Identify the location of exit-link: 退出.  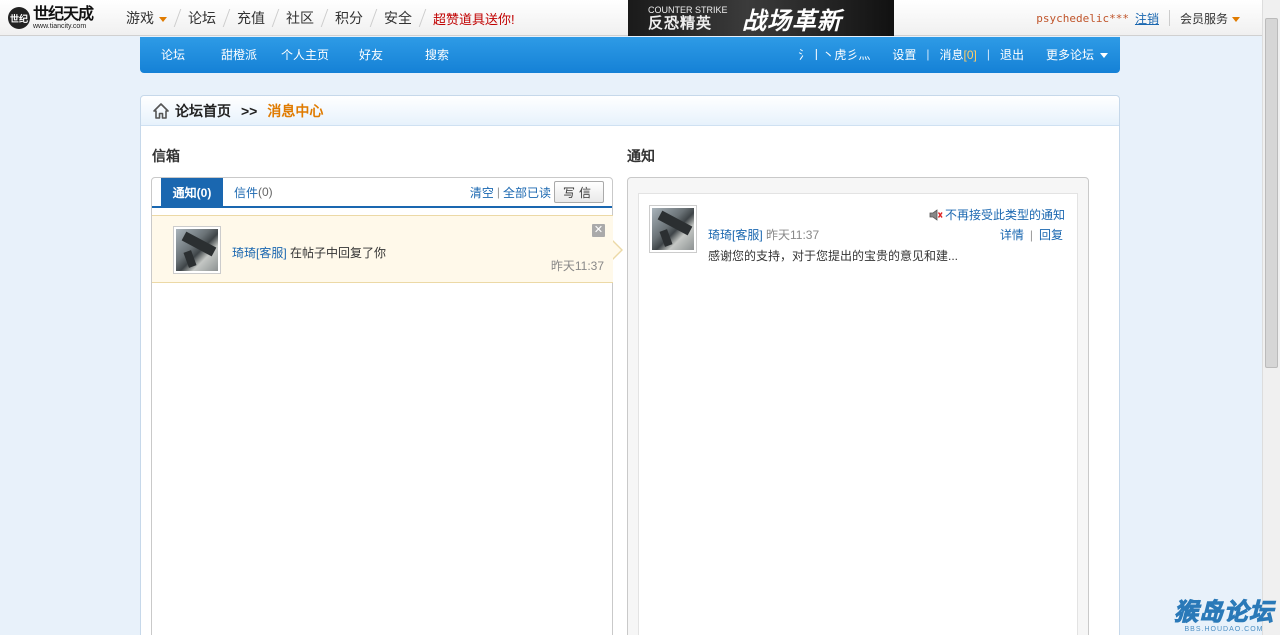
(1012, 54).